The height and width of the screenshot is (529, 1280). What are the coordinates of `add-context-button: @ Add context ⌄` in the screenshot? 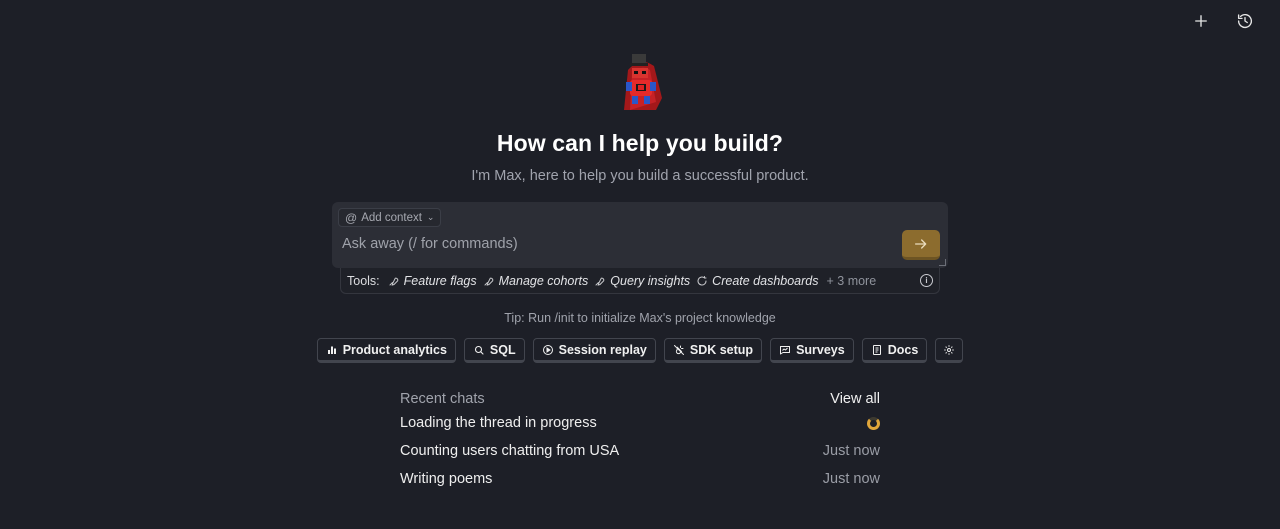 It's located at (390, 217).